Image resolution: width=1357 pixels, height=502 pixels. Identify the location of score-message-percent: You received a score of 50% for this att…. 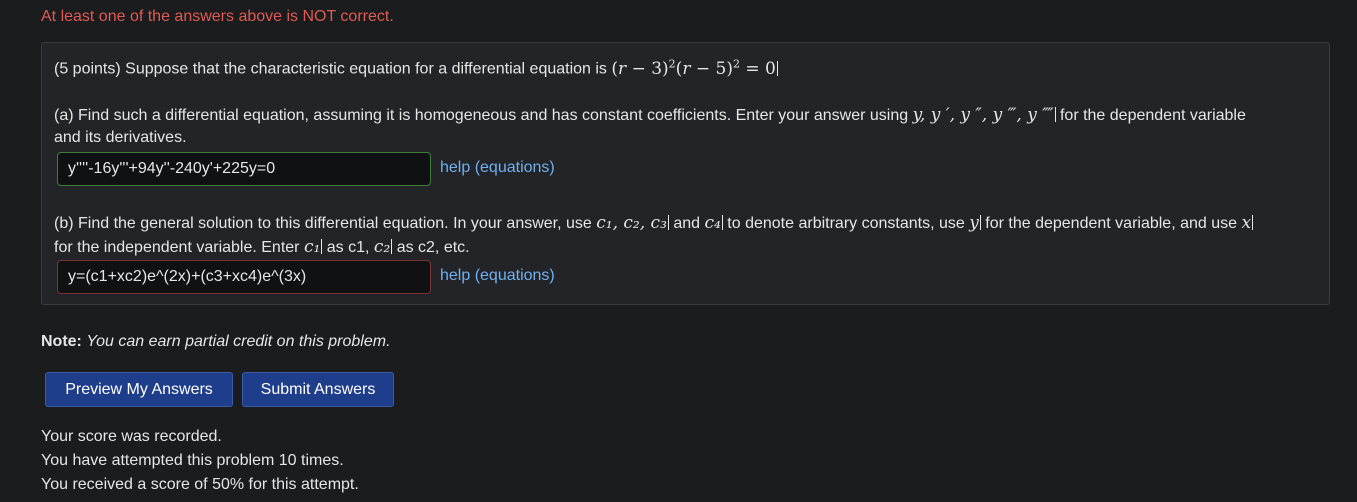
(200, 484).